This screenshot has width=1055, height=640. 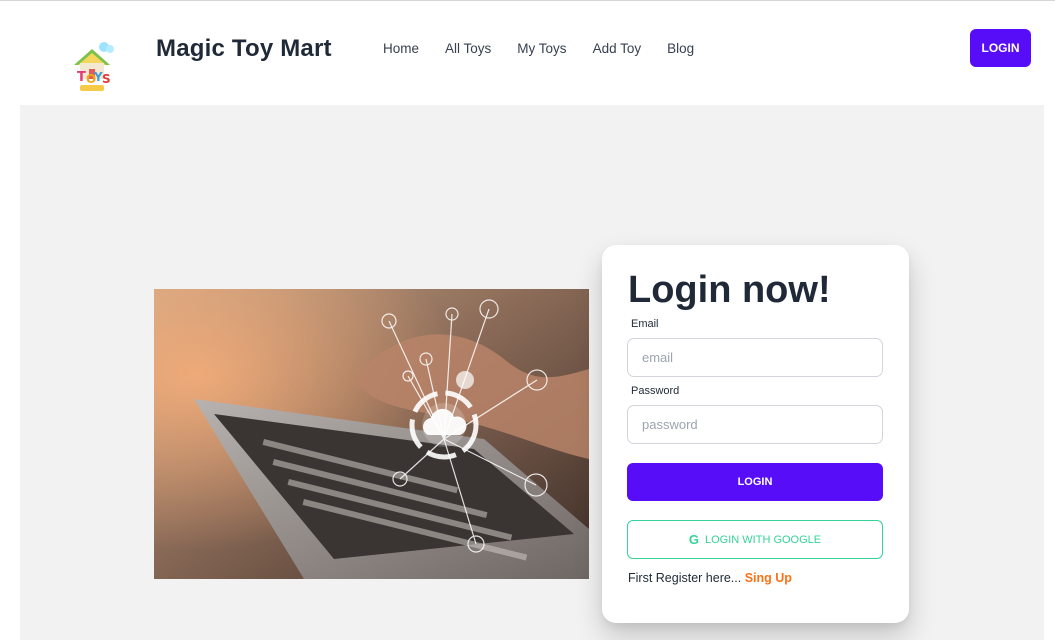 I want to click on google-icon: G, so click(x=693, y=539).